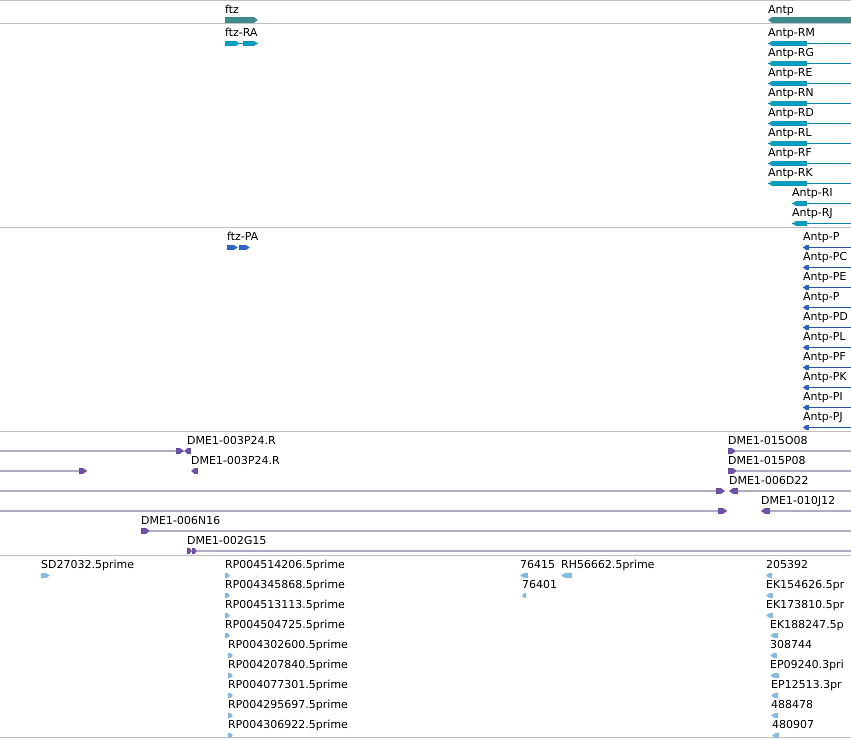  I want to click on clone-label: DME1-002G15, so click(226, 541).